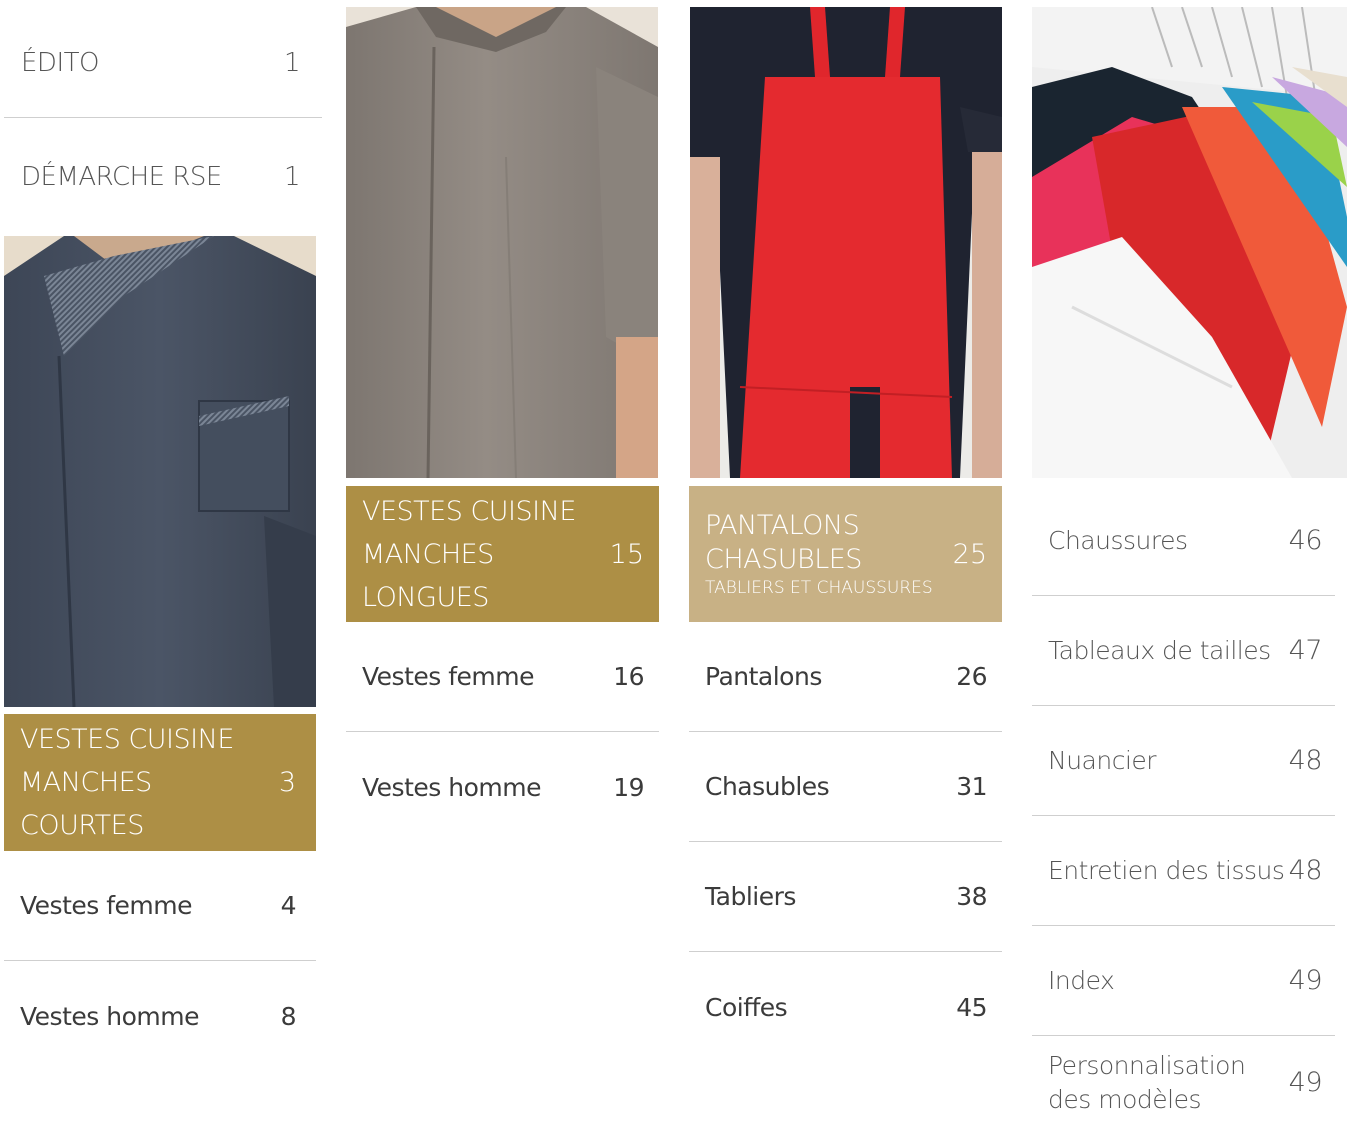 The height and width of the screenshot is (1129, 1347). Describe the element at coordinates (60, 62) in the screenshot. I see `toc-item-label: ÉDITO` at that location.